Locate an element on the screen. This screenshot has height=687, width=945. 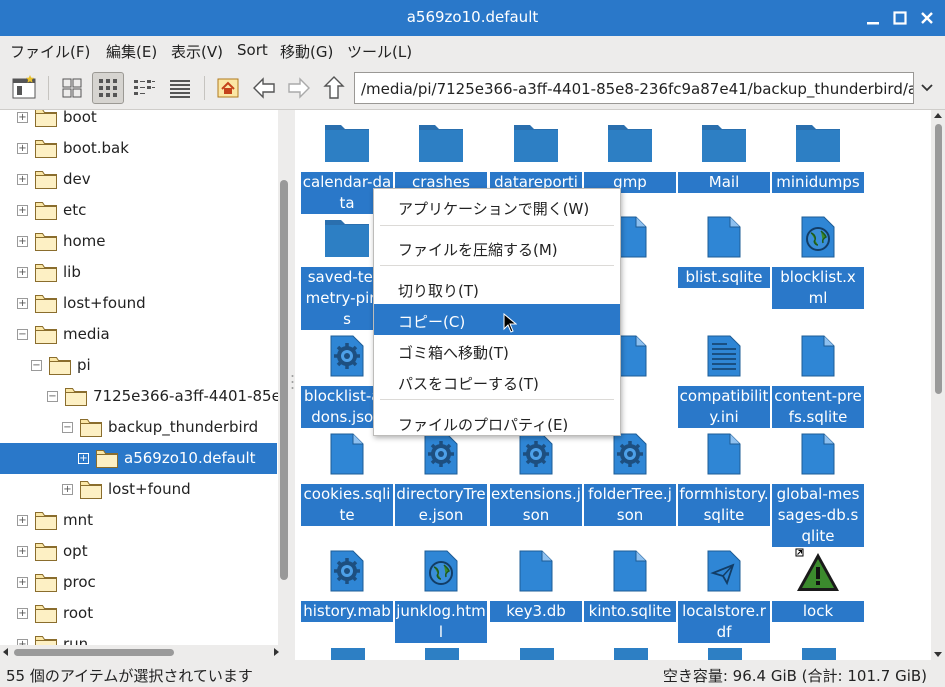
globe-icon is located at coordinates (818, 237).